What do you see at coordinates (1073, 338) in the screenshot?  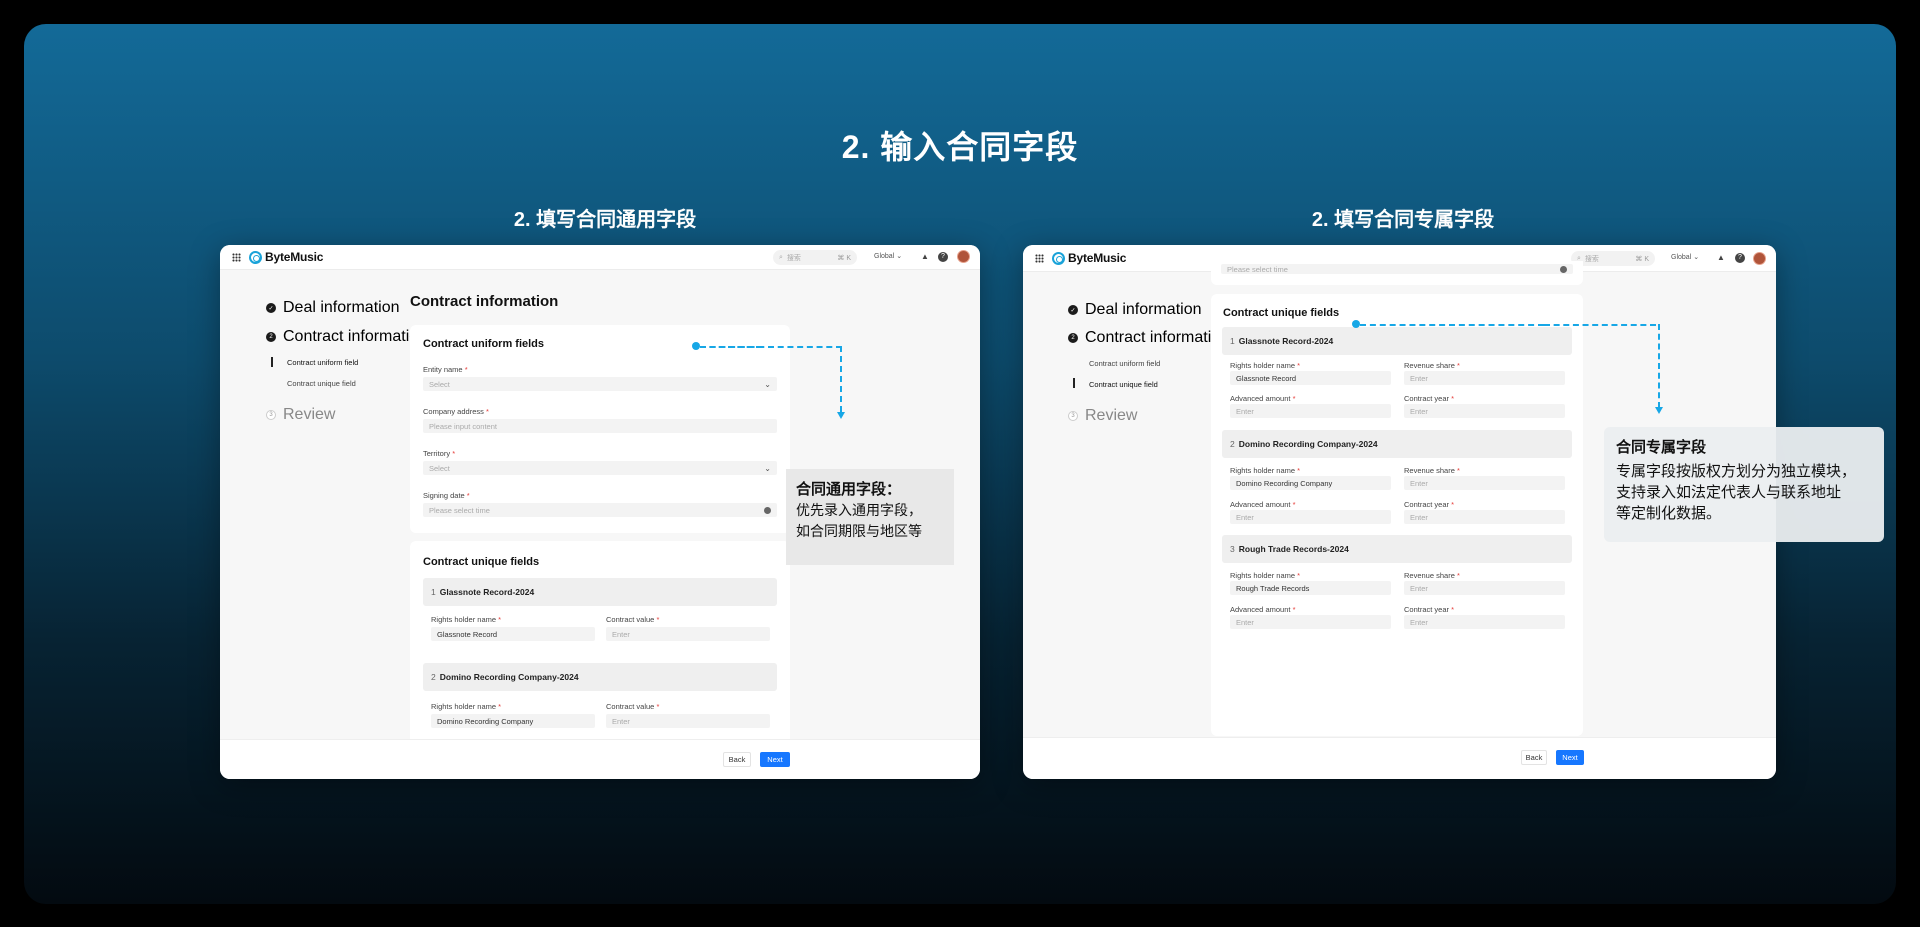 I see `step-number: 2` at bounding box center [1073, 338].